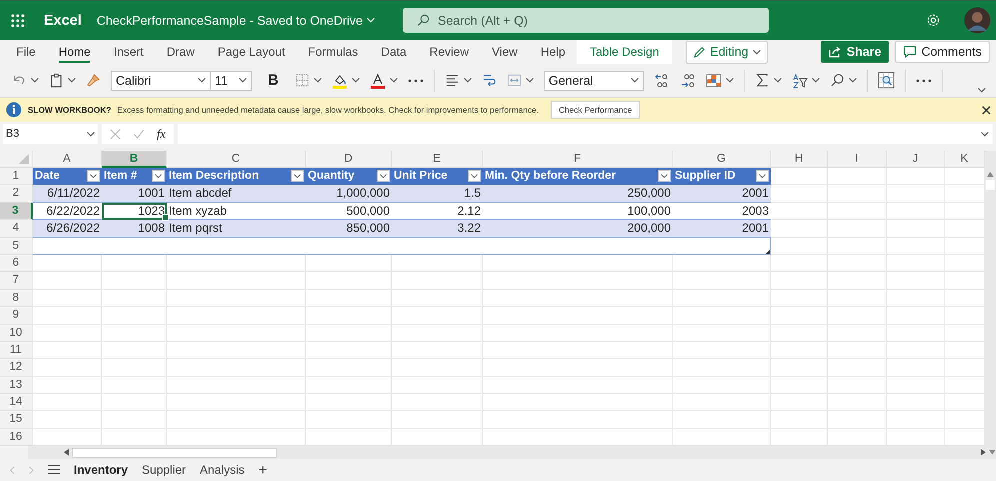  I want to click on row-header: 16, so click(16, 437).